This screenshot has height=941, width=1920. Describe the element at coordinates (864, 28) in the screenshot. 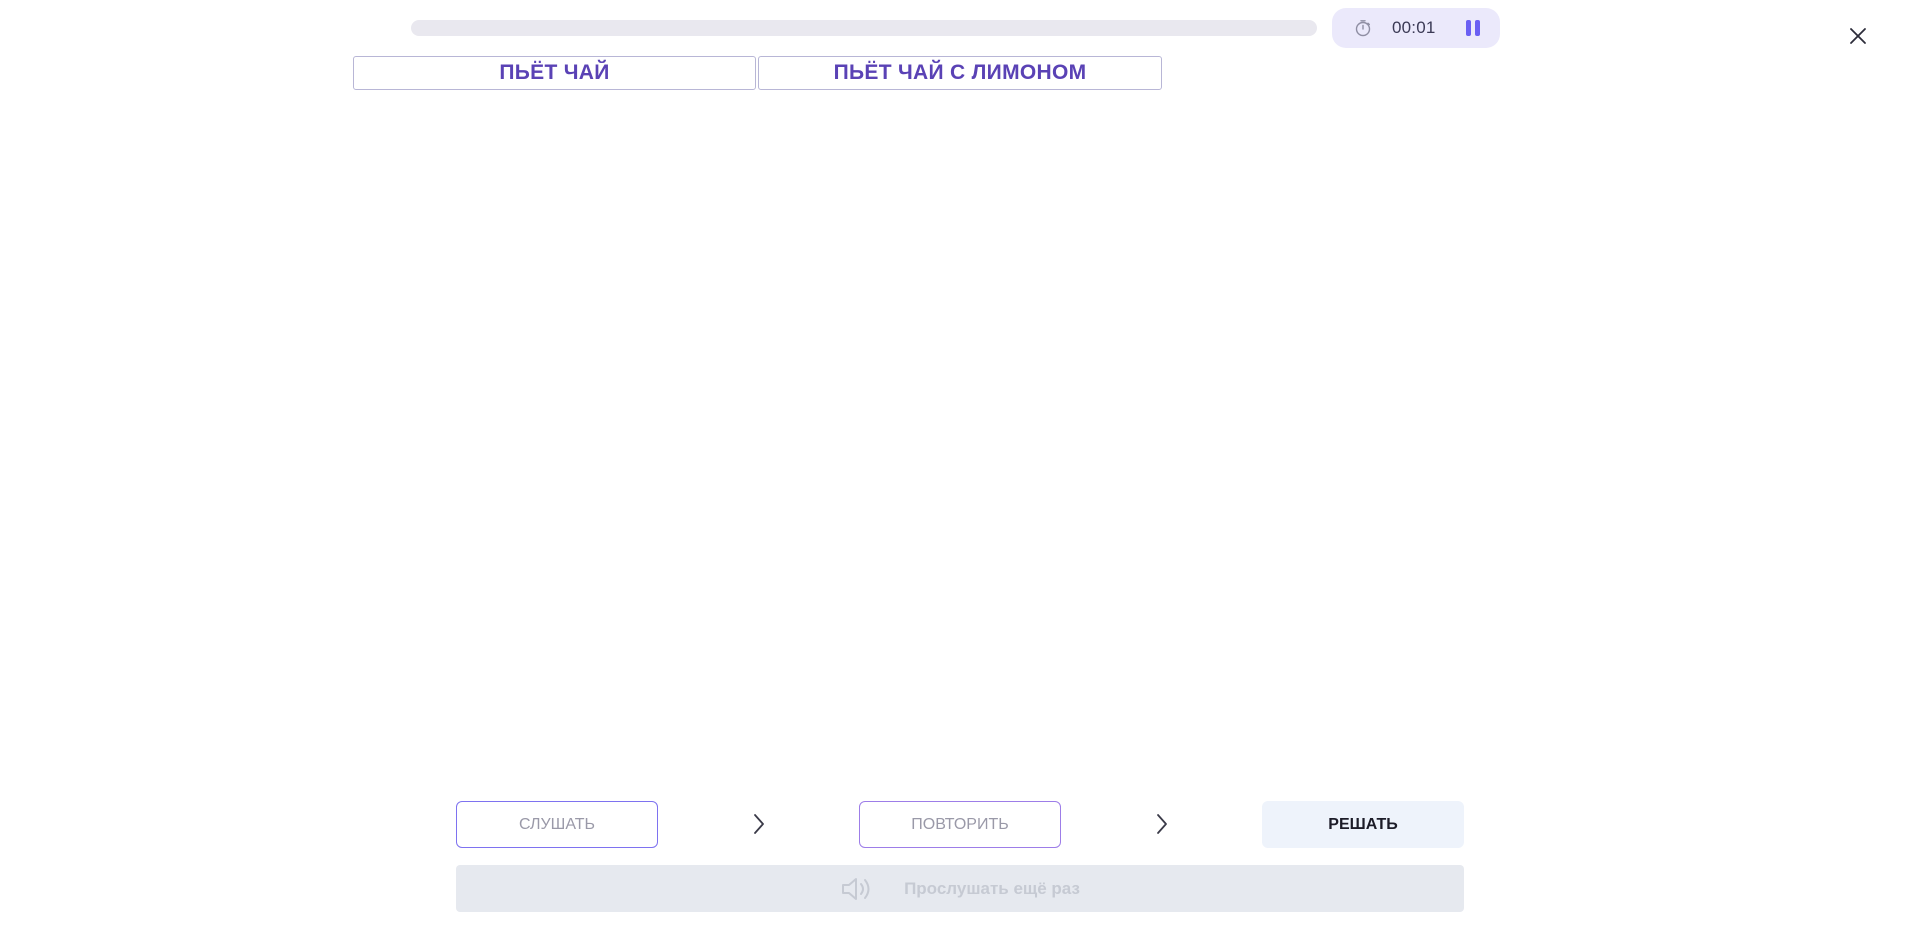

I see `progress-bar` at that location.